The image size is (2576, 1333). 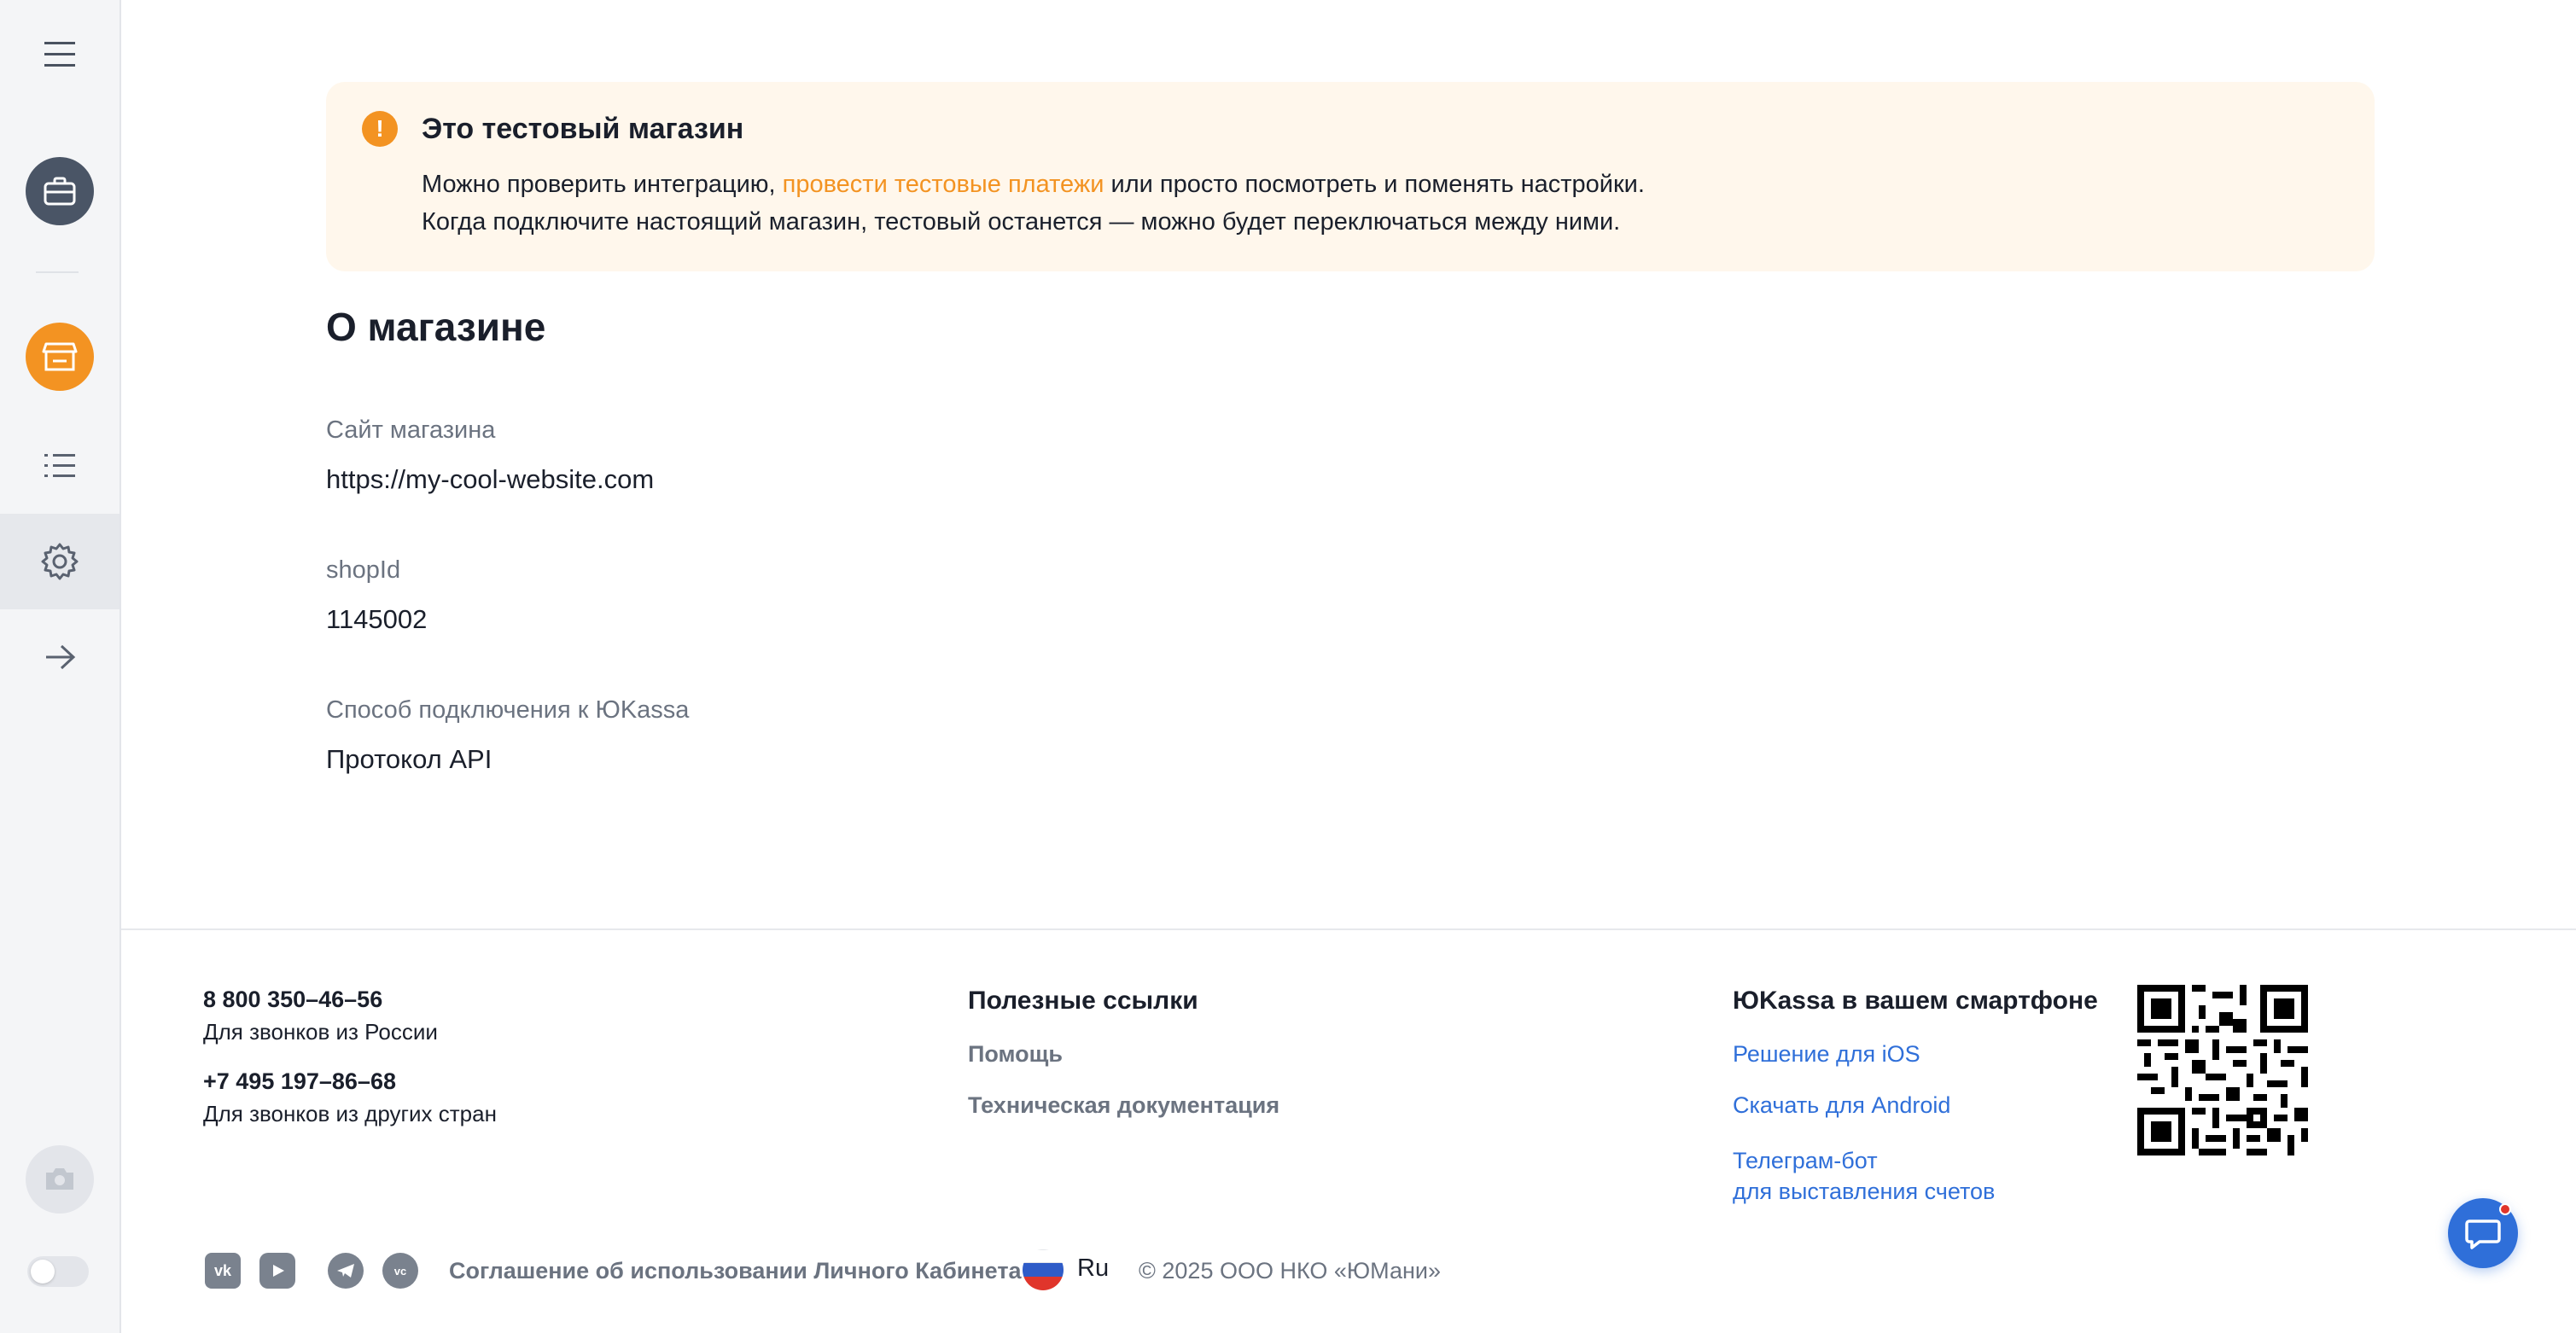 I want to click on list-icon, so click(x=59, y=465).